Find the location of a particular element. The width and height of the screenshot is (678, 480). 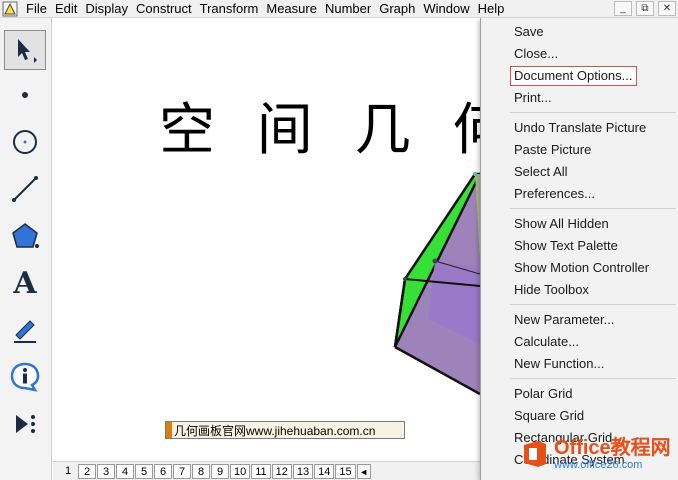

menu-item-undo-translate-picture: Undo Translate Picture is located at coordinates (579, 128).